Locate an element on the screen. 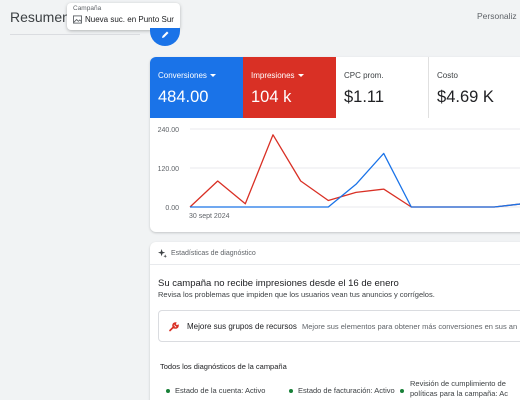 This screenshot has height=400, width=520. y-tick-label: 0.00 is located at coordinates (172, 208).